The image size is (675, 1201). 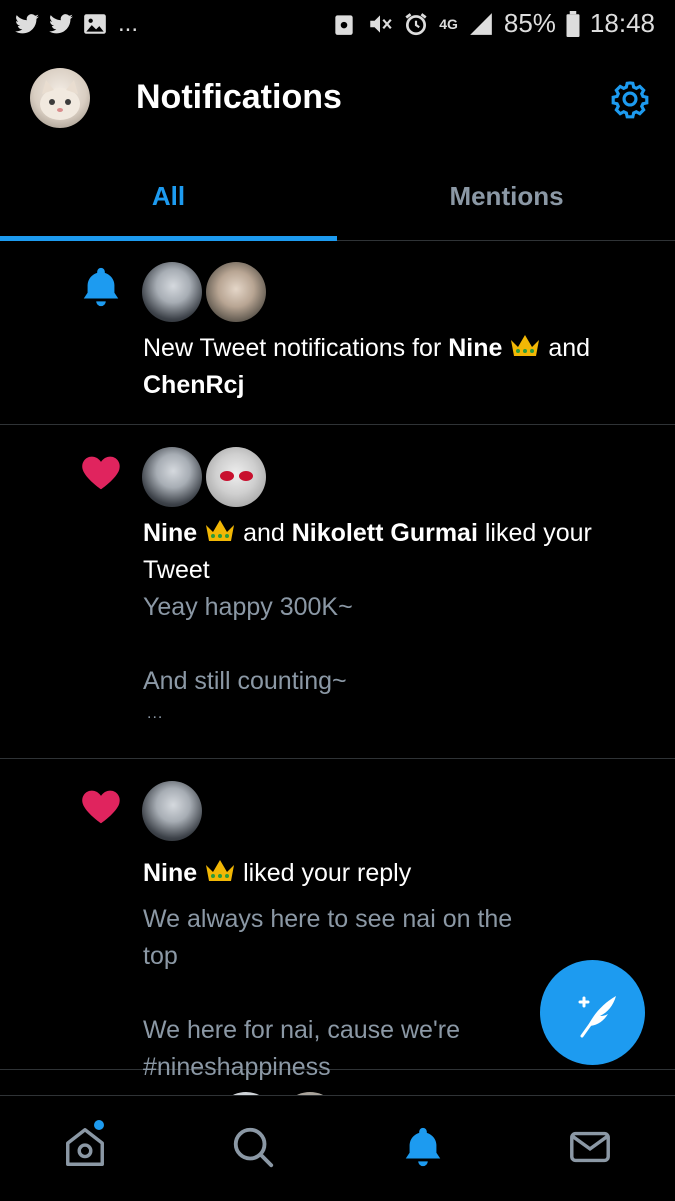 I want to click on tab-all: All, so click(x=168, y=196).